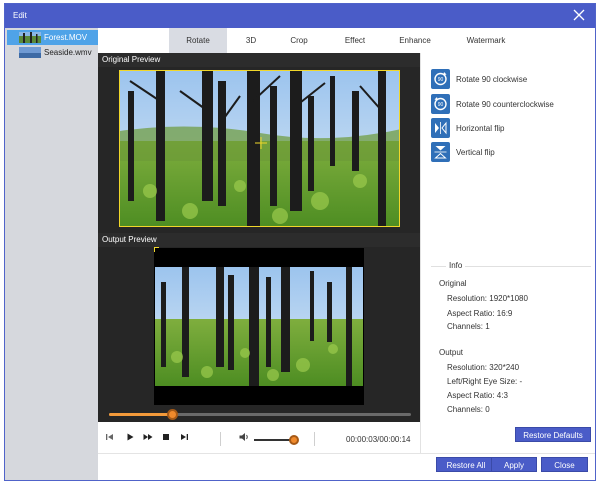 The width and height of the screenshot is (600, 484). I want to click on rotate-clockwise-button: 90 Rotate 90 clockwise, so click(513, 79).